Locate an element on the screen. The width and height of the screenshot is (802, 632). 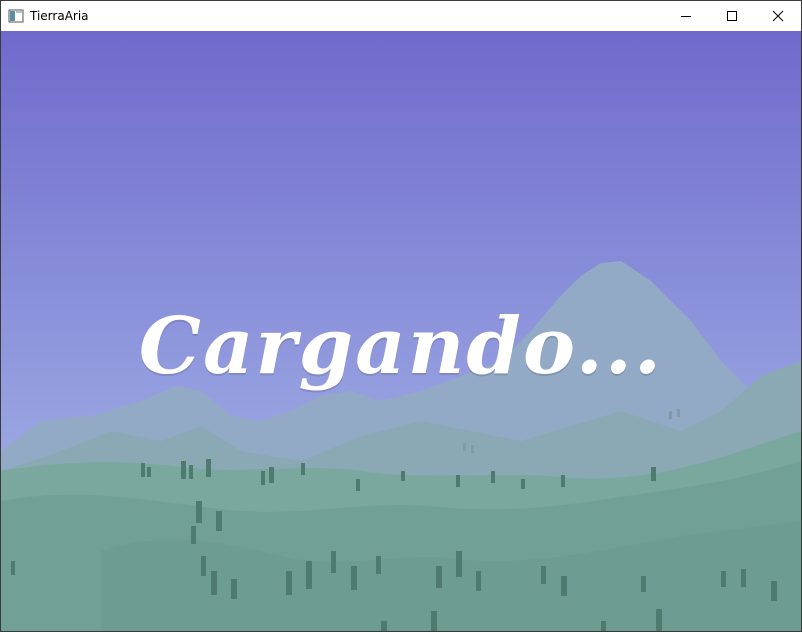
maximize-button is located at coordinates (732, 16).